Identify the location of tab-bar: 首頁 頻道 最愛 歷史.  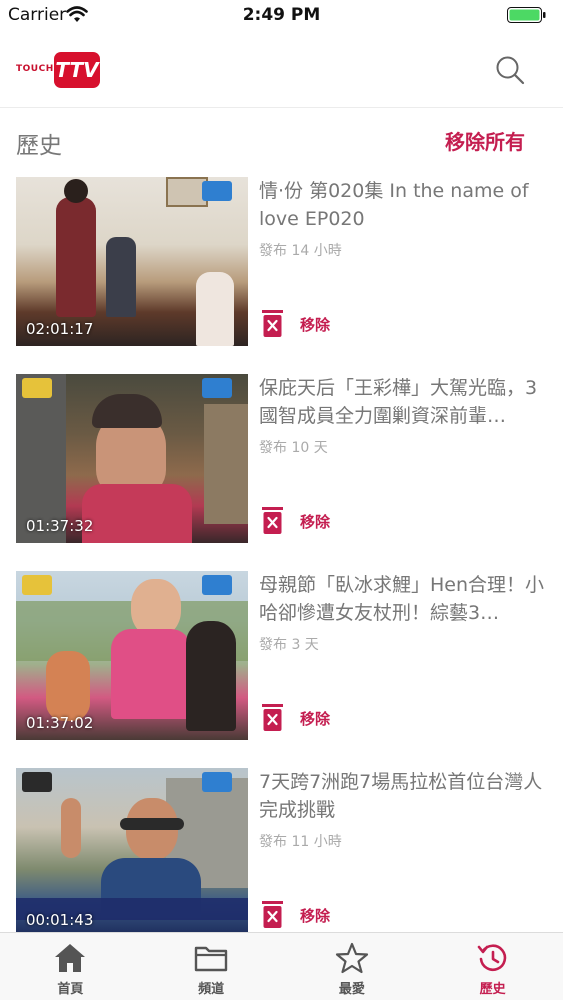
(281, 966).